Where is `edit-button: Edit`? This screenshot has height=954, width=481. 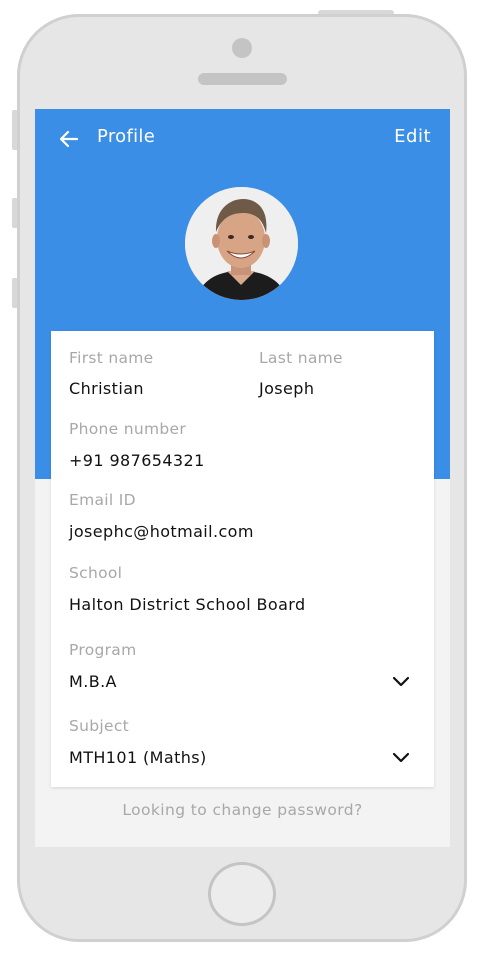 edit-button: Edit is located at coordinates (412, 136).